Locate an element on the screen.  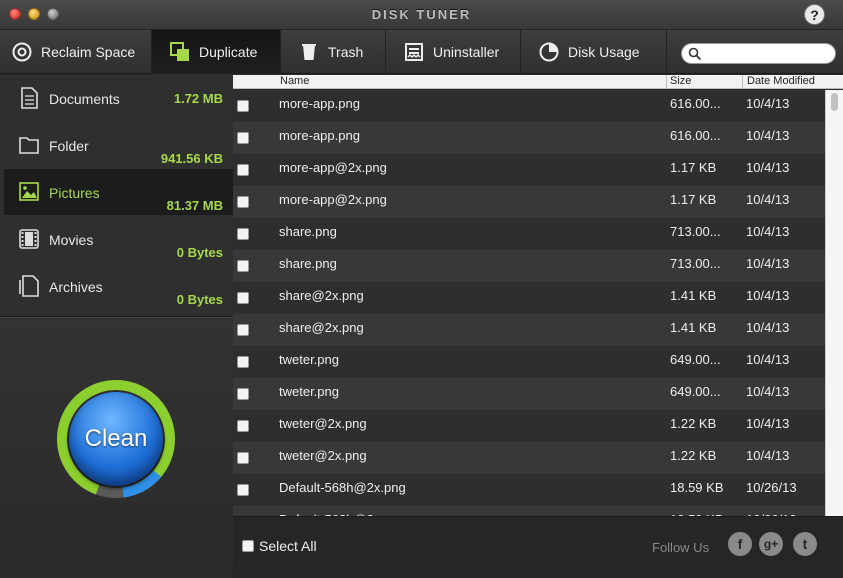
archive-icon is located at coordinates (29, 286).